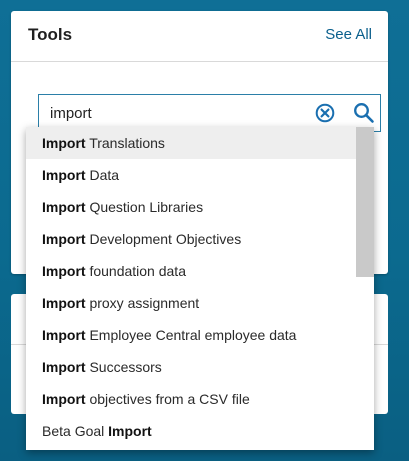 This screenshot has height=461, width=409. What do you see at coordinates (191, 271) in the screenshot?
I see `suggestion-item: Import foundation data` at bounding box center [191, 271].